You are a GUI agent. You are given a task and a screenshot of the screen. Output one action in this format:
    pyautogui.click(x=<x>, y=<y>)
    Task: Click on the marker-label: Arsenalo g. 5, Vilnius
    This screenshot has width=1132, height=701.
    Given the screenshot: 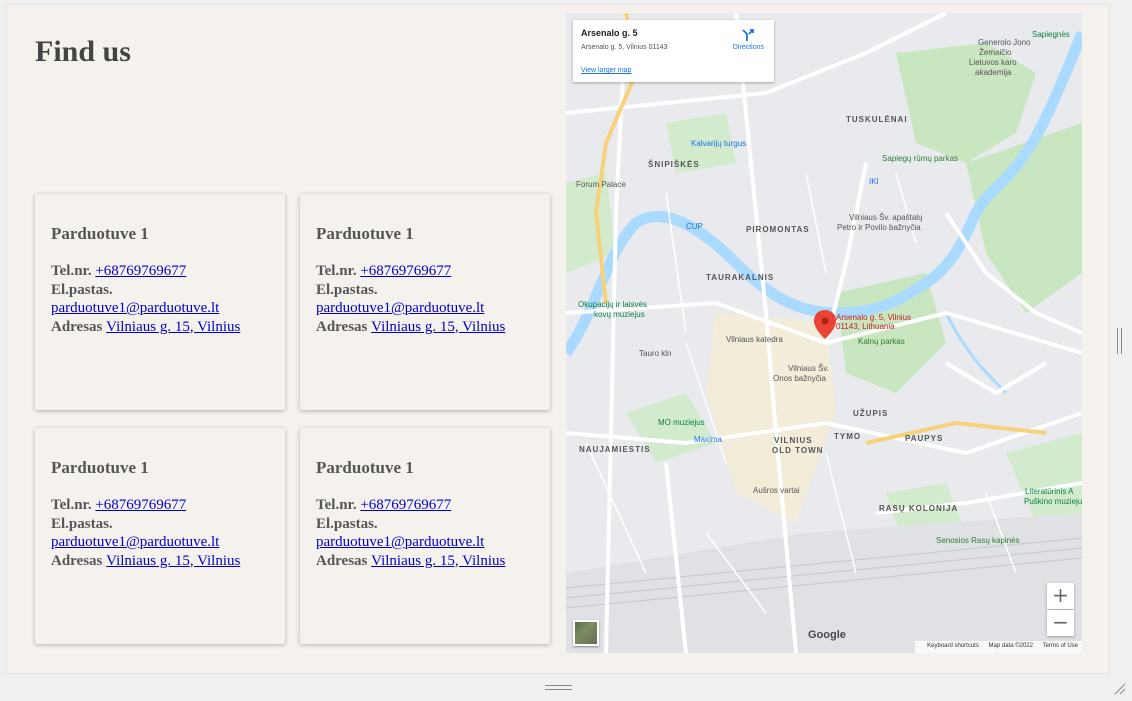 What is the action you would take?
    pyautogui.click(x=874, y=317)
    